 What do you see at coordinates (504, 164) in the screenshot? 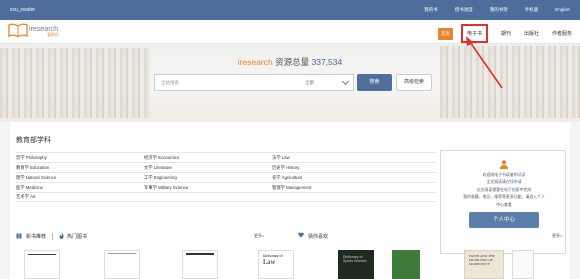
I see `user-avatar-icon` at bounding box center [504, 164].